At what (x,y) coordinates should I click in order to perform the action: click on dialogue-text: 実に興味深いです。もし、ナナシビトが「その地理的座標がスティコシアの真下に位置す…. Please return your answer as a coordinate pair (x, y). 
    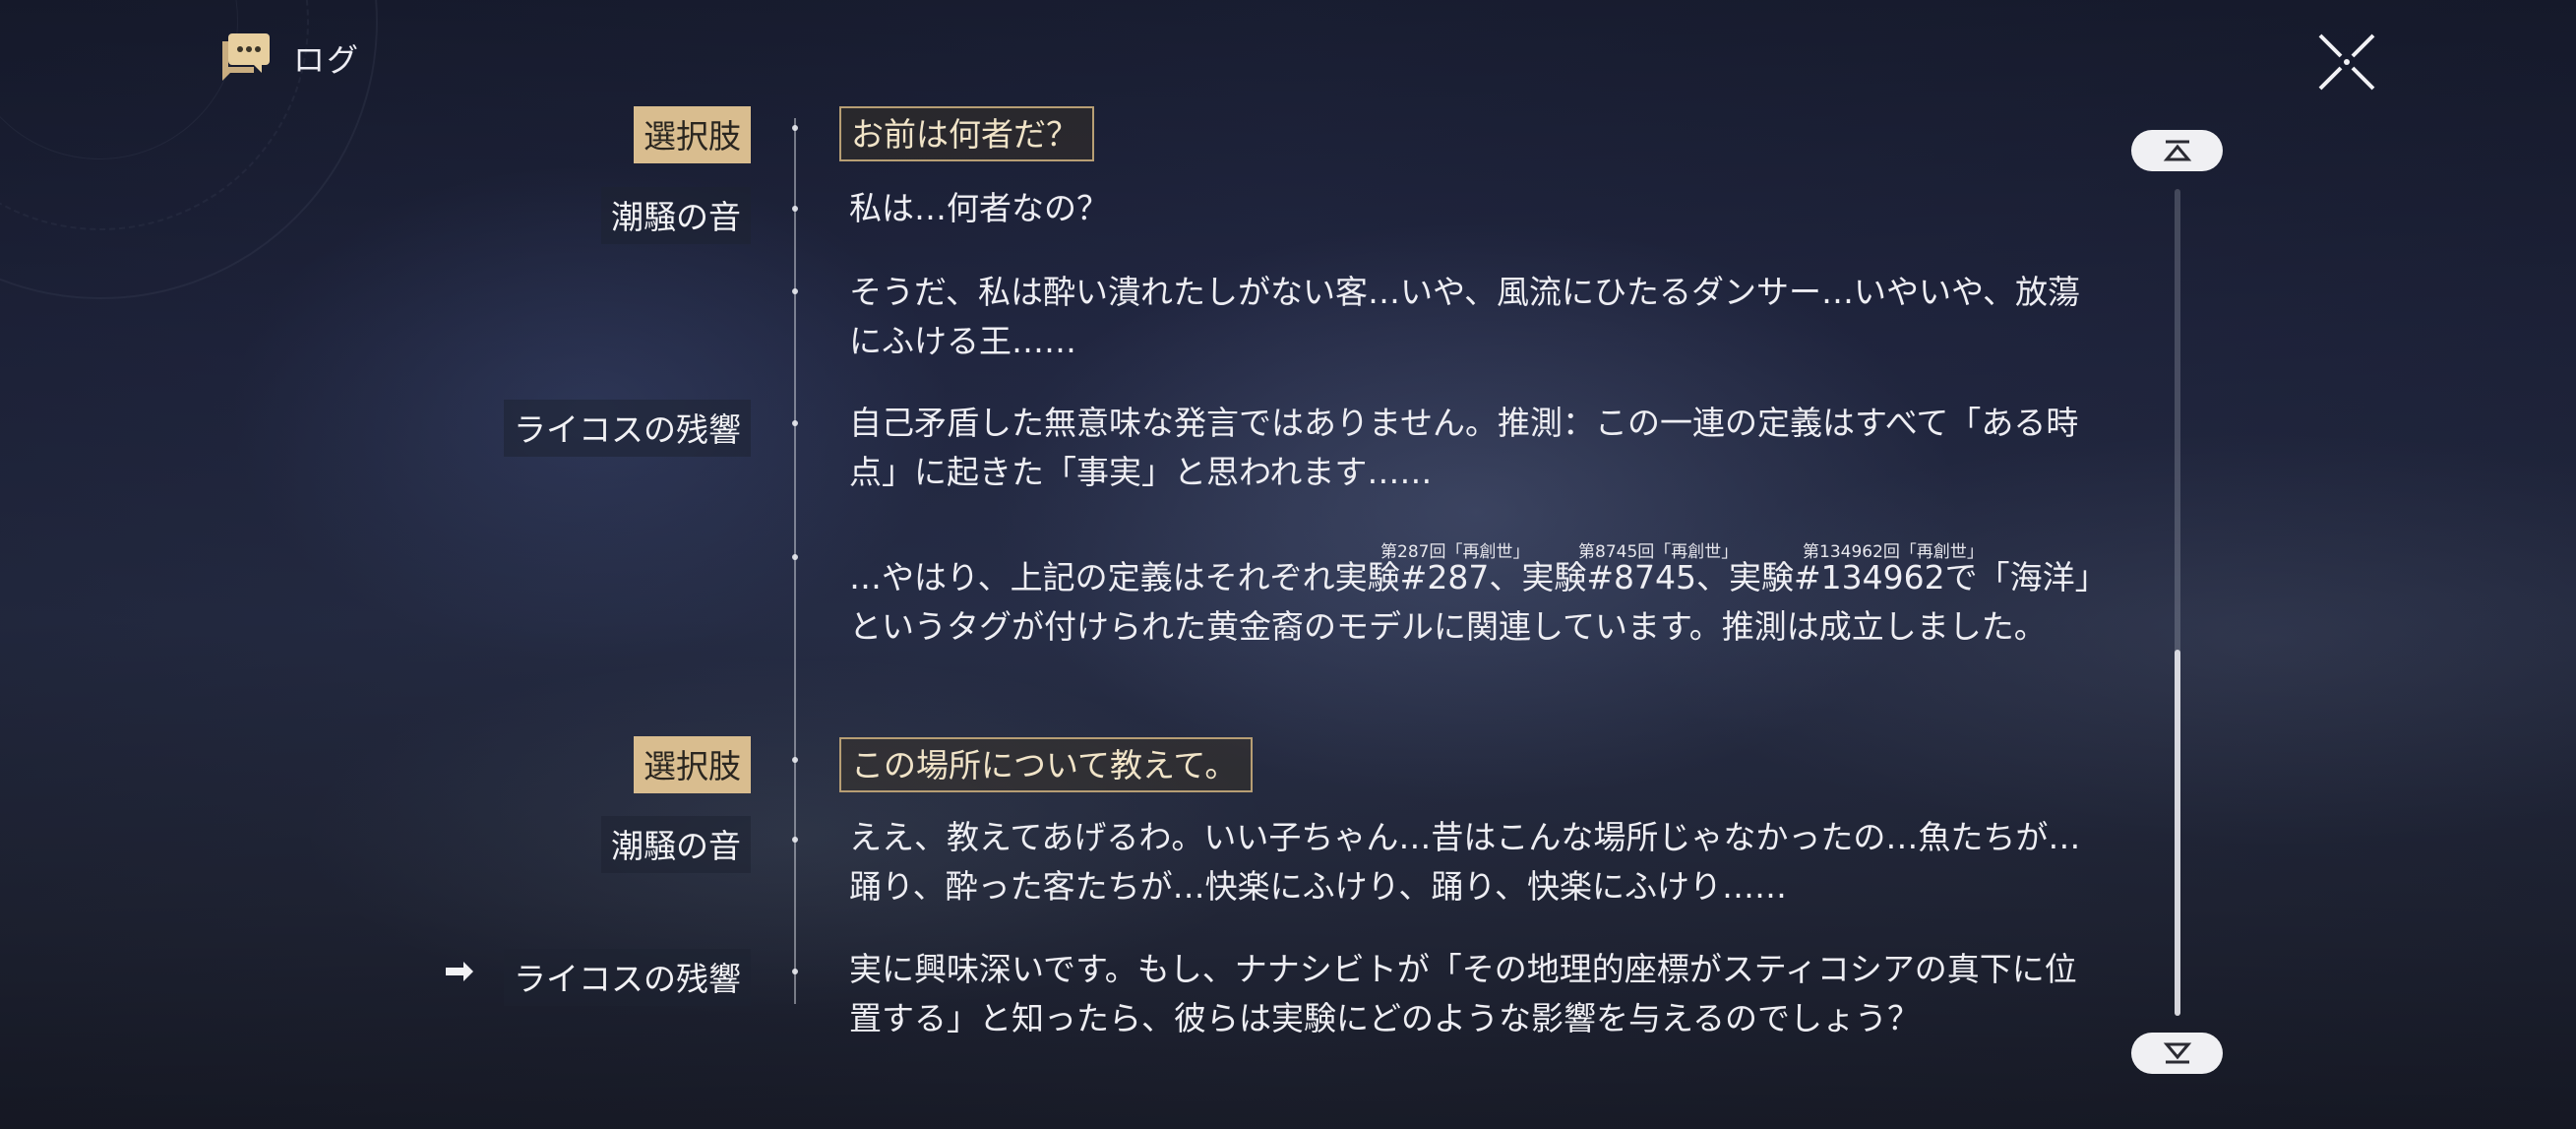
    Looking at the image, I should click on (1463, 993).